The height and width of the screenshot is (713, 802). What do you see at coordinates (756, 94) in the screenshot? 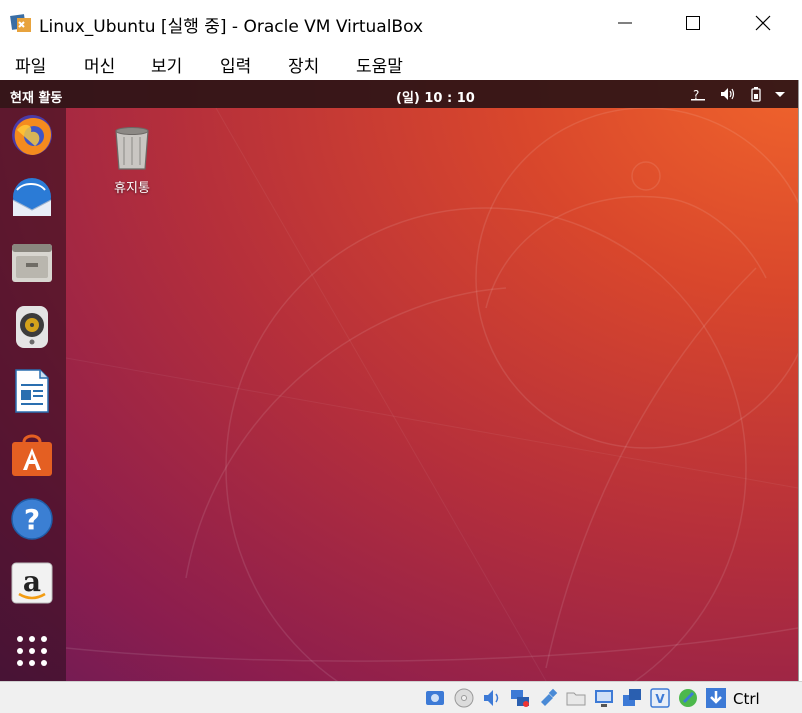
I see `battery-icon` at bounding box center [756, 94].